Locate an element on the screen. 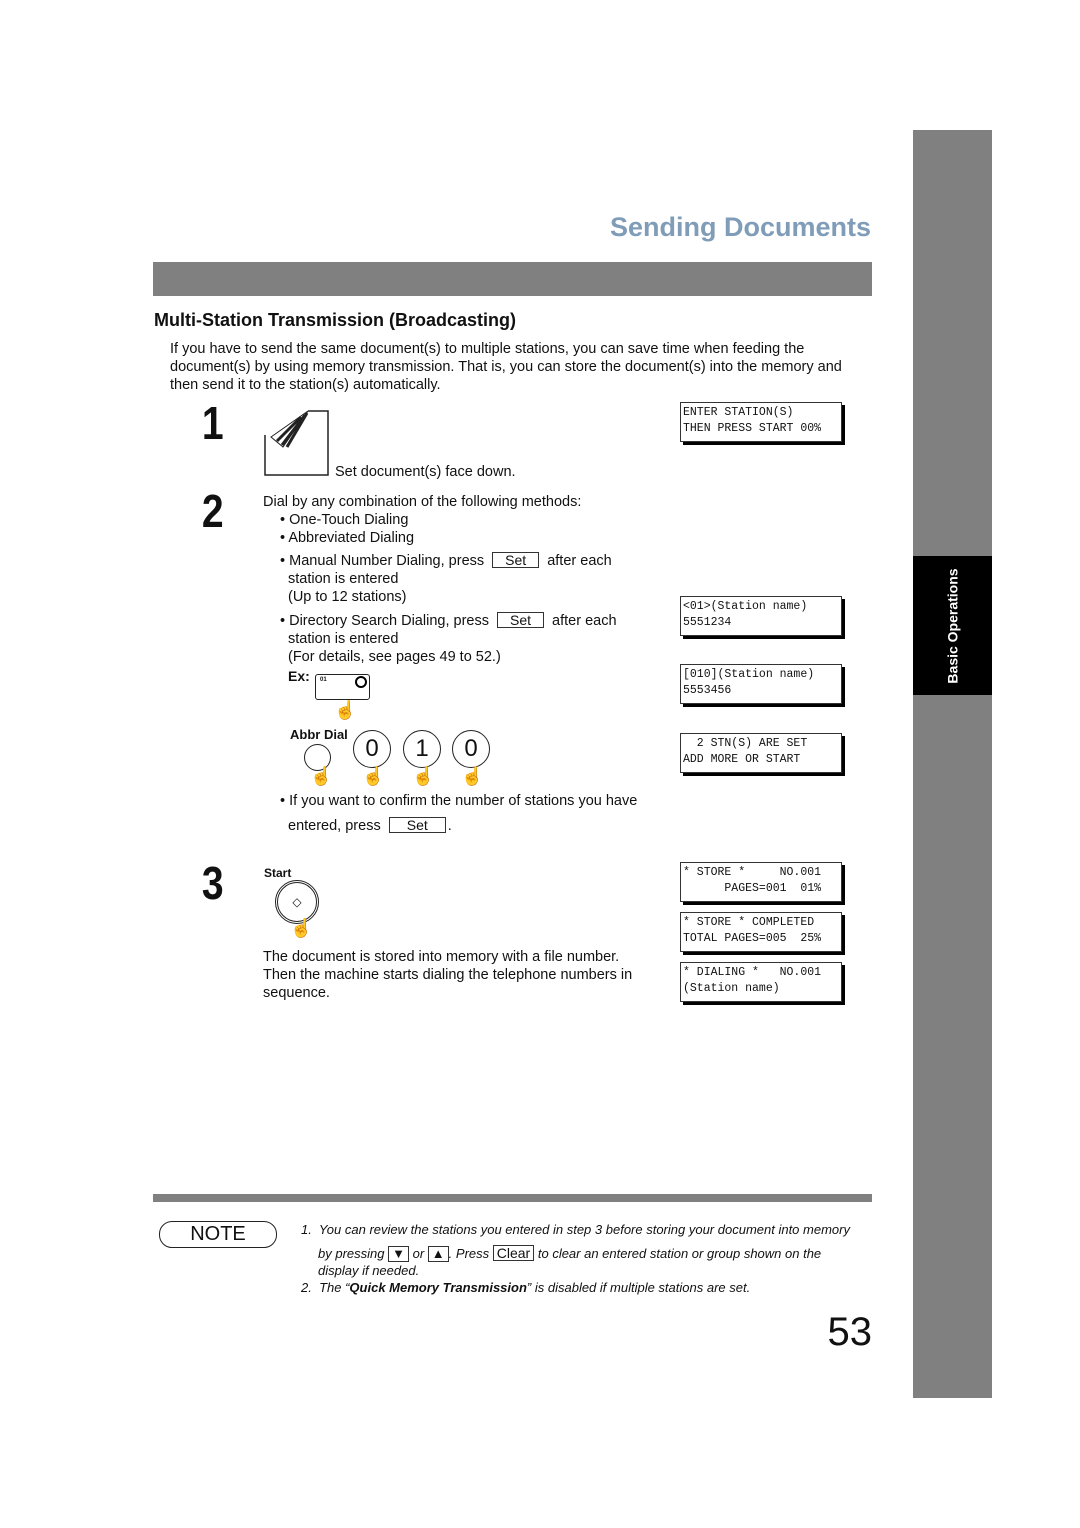 The width and height of the screenshot is (1080, 1528). lcd-line: * STORE * COMPLETED is located at coordinates (749, 922).